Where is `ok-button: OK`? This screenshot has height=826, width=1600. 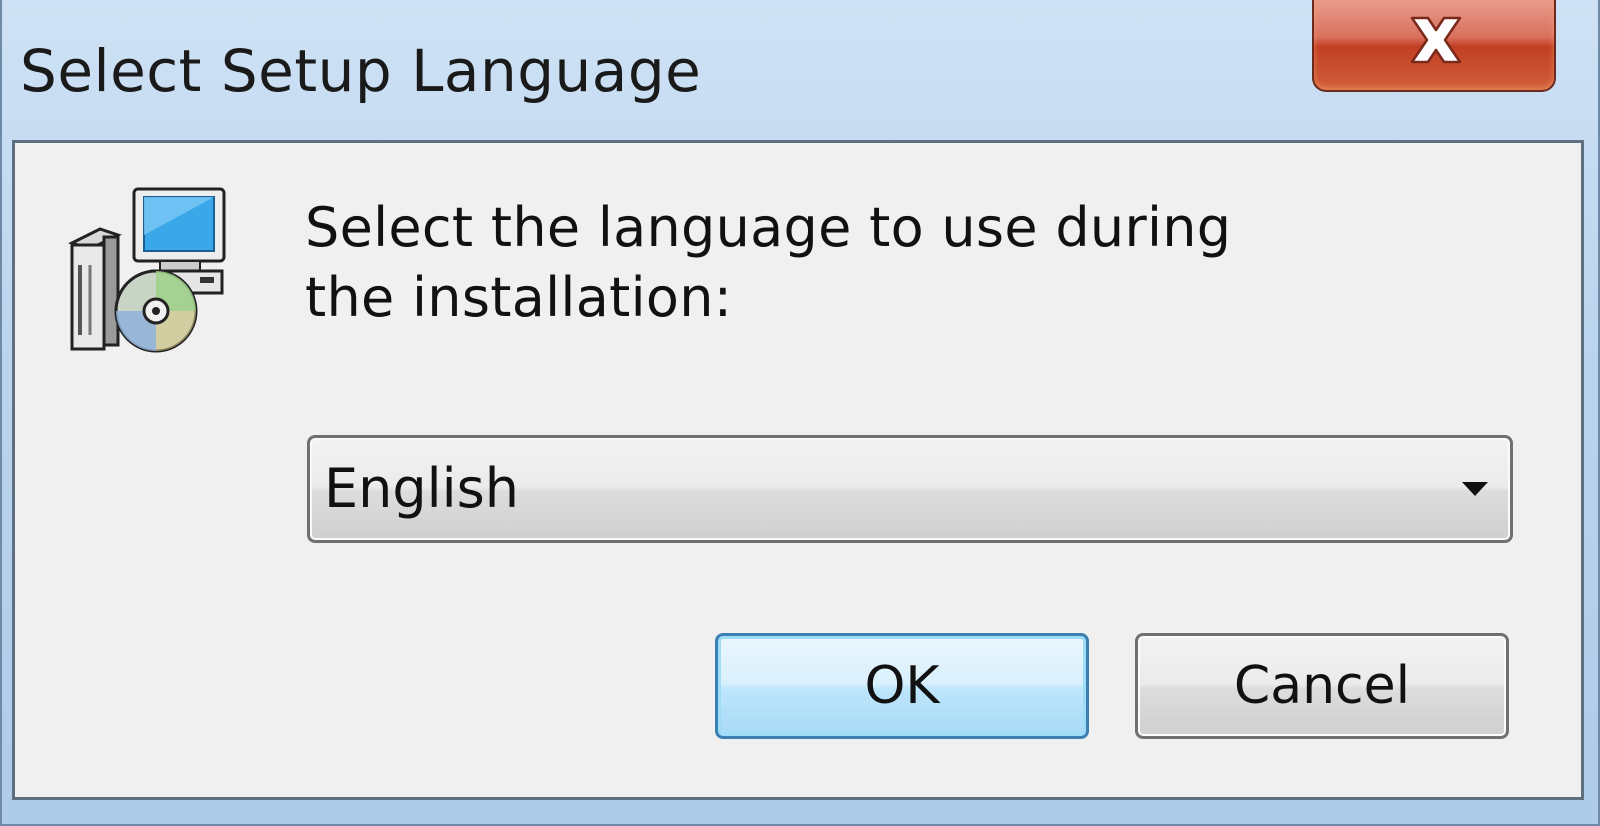 ok-button: OK is located at coordinates (902, 686).